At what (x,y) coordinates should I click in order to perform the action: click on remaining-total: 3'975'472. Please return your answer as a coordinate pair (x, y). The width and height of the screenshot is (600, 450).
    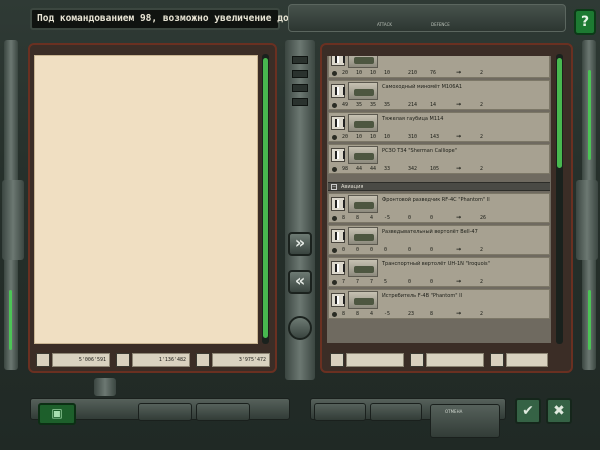
    Looking at the image, I should click on (241, 360).